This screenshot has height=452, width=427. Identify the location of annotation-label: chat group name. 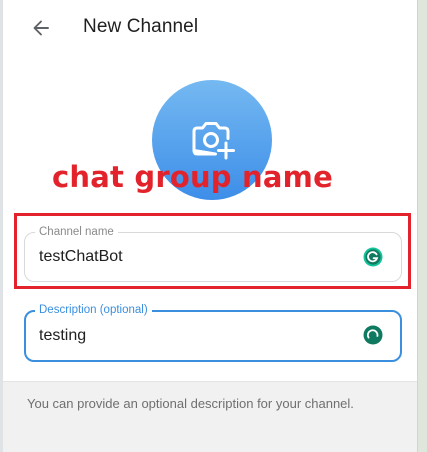
(192, 177).